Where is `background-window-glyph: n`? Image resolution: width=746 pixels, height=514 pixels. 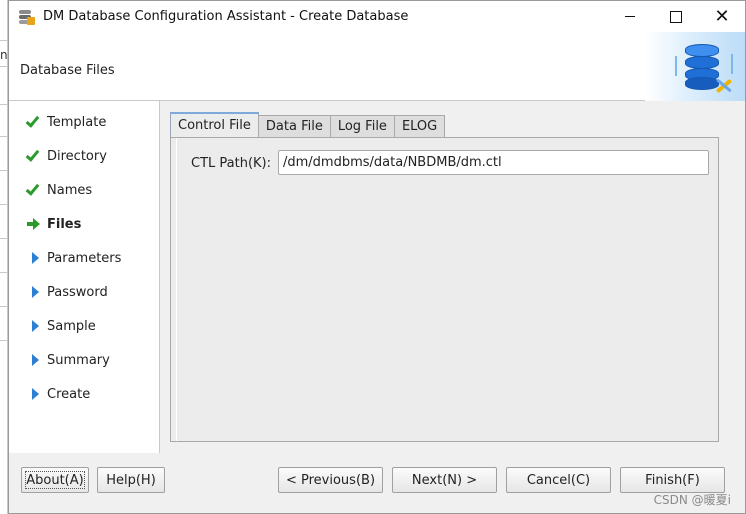 background-window-glyph: n is located at coordinates (4, 55).